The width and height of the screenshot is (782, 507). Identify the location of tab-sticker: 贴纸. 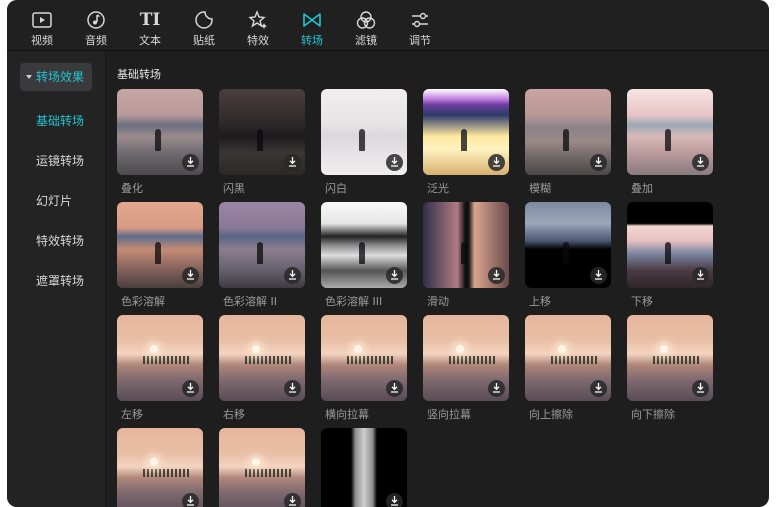
(204, 25).